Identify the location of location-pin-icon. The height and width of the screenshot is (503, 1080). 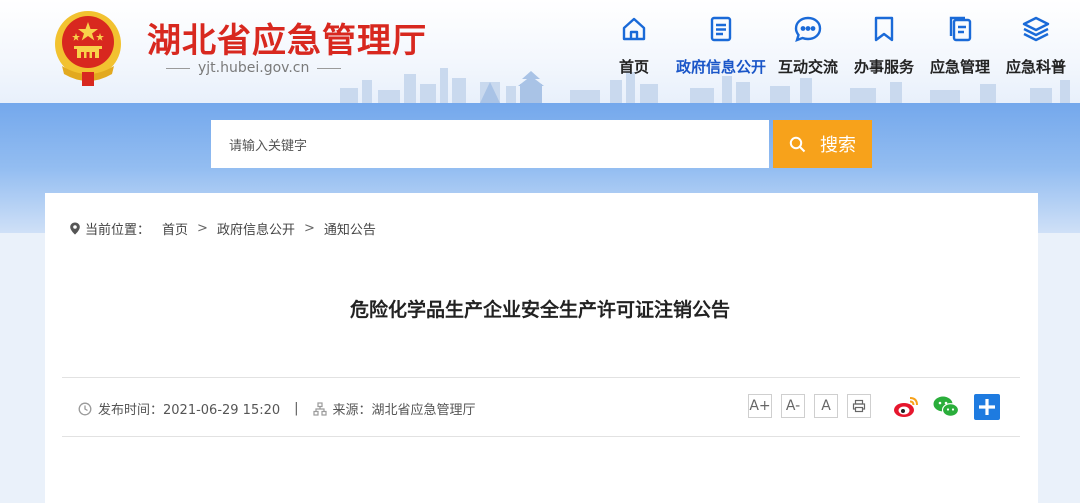
(75, 228).